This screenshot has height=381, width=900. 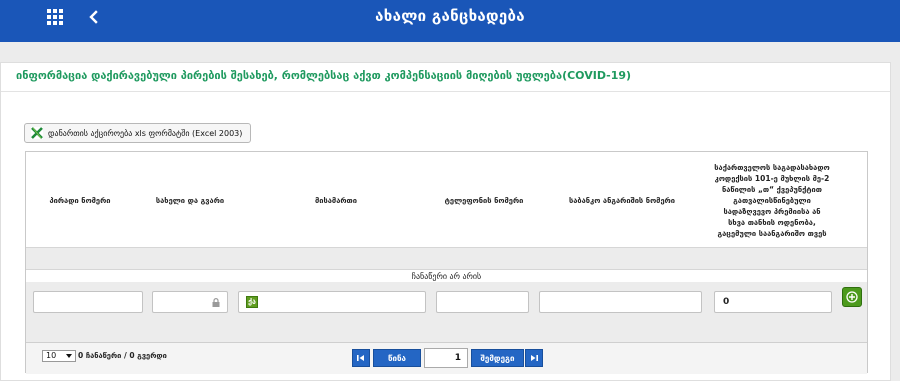 I want to click on col-header-personal-id: პირადი ნომერი, so click(x=80, y=200).